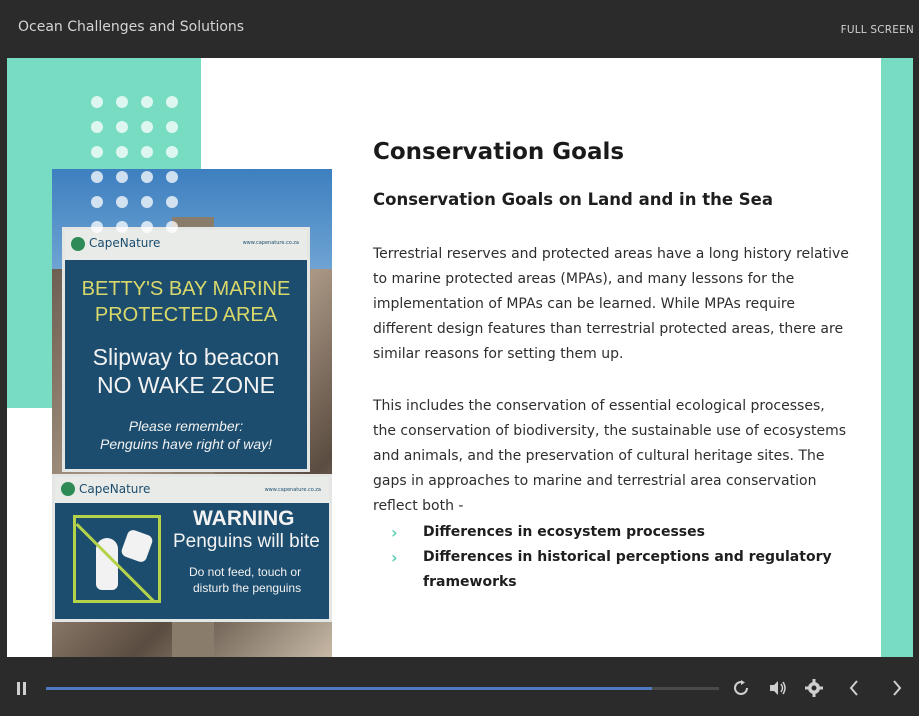 This screenshot has height=716, width=919. I want to click on sign-line: Do not feed, touch or, so click(245, 572).